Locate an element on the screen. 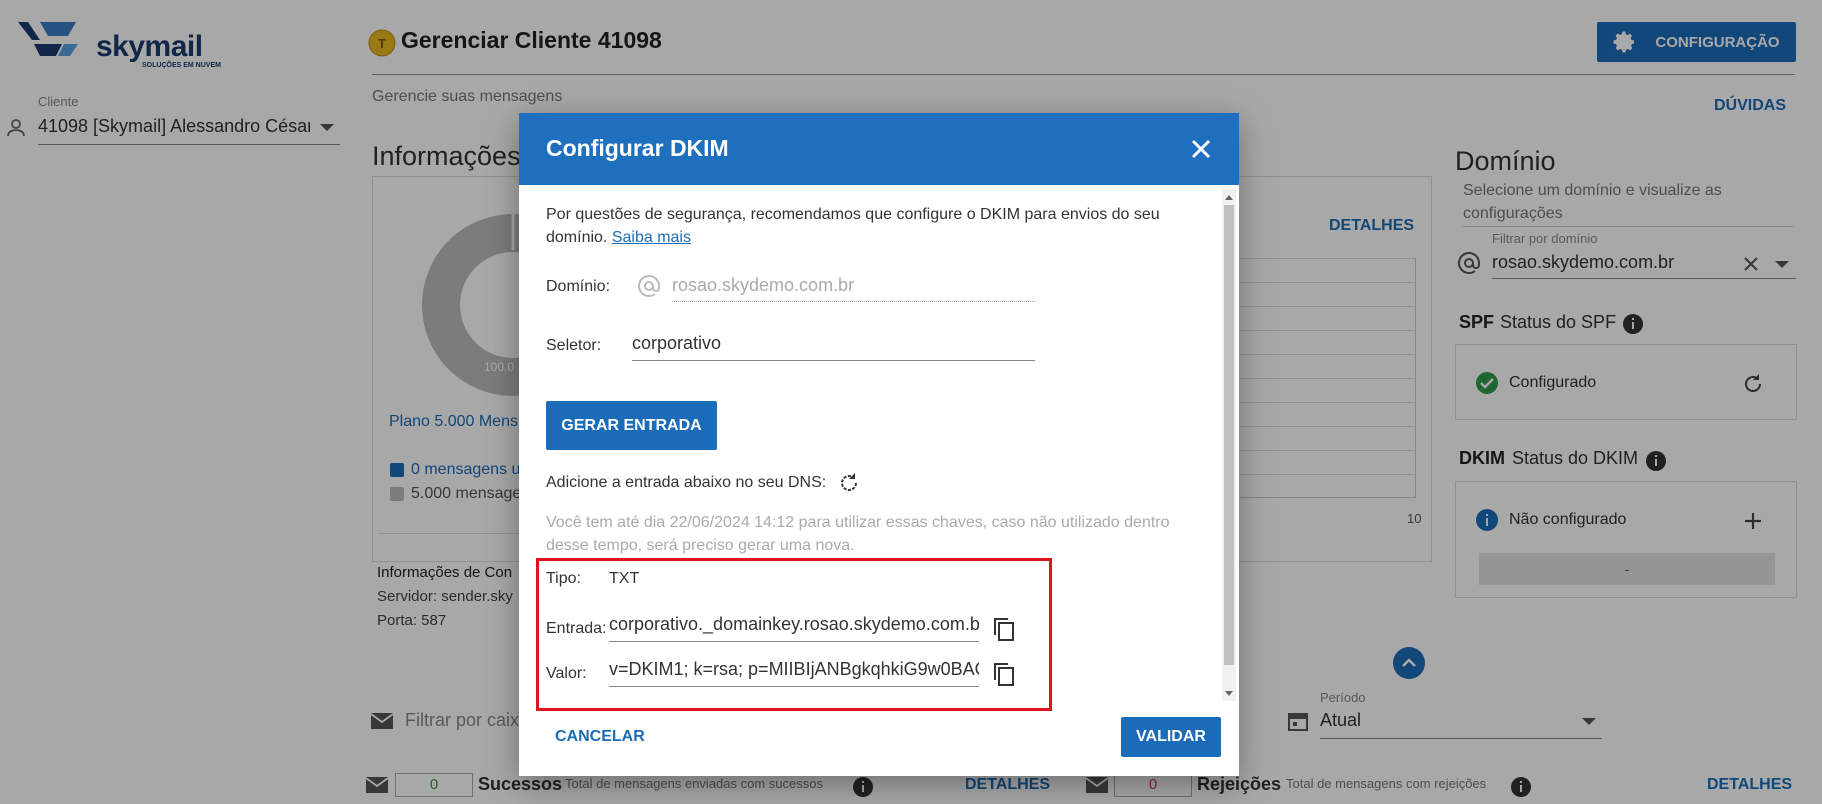  validate-button: VALIDAR is located at coordinates (1171, 737).